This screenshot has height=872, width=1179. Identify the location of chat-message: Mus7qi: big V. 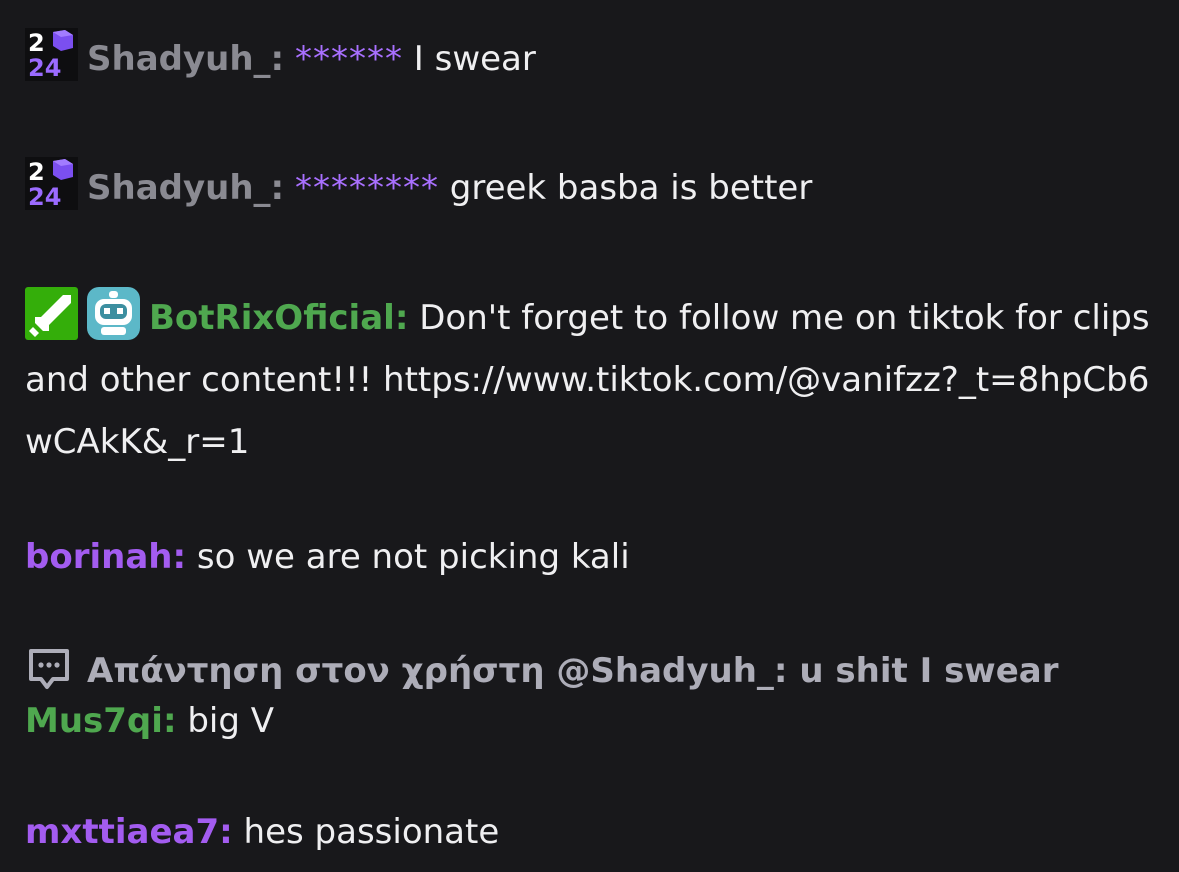
(590, 721).